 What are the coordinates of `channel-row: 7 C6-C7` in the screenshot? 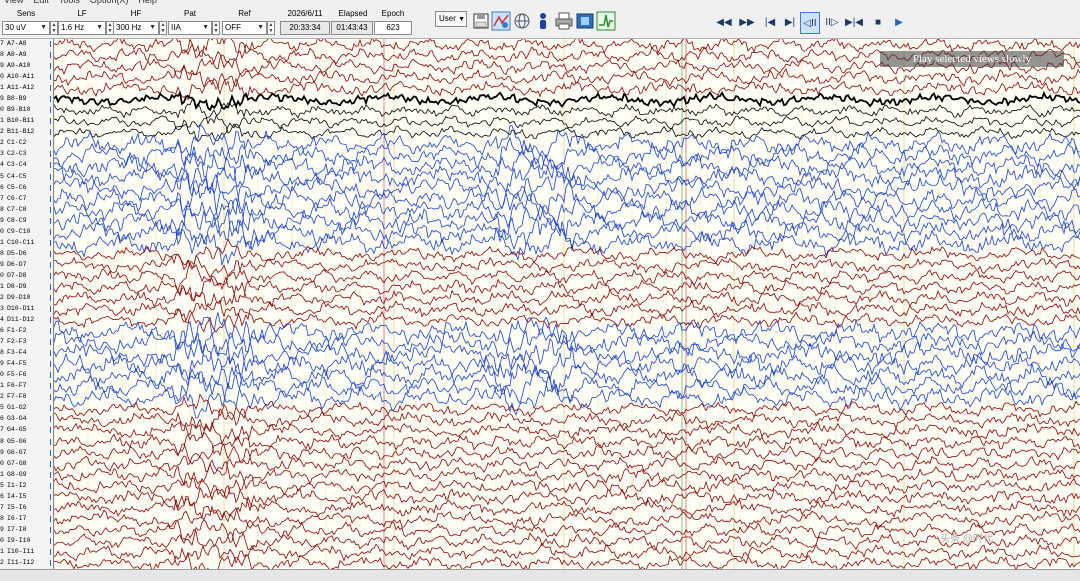 It's located at (26, 199).